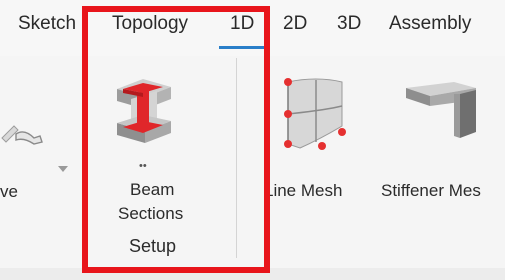  What do you see at coordinates (442, 112) in the screenshot?
I see `stiffener-mesh-icon` at bounding box center [442, 112].